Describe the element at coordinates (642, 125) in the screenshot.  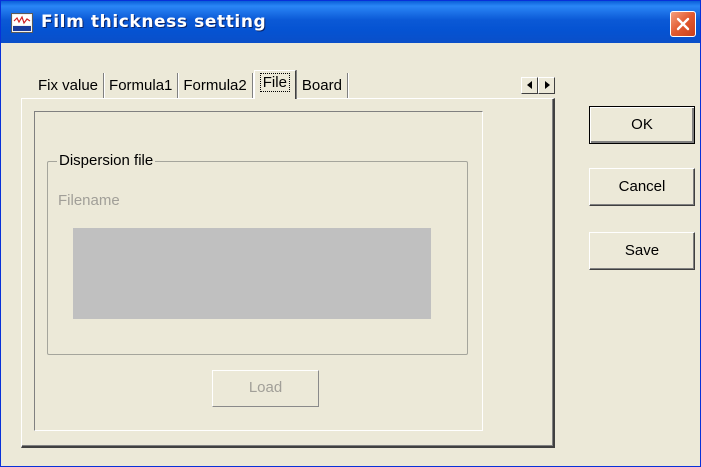
I see `ok-button: OK` at that location.